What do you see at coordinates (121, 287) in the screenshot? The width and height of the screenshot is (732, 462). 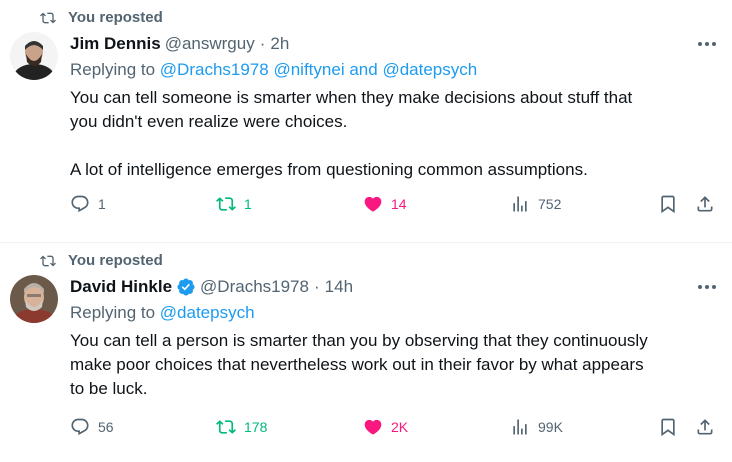 I see `author-name: David Hinkle` at bounding box center [121, 287].